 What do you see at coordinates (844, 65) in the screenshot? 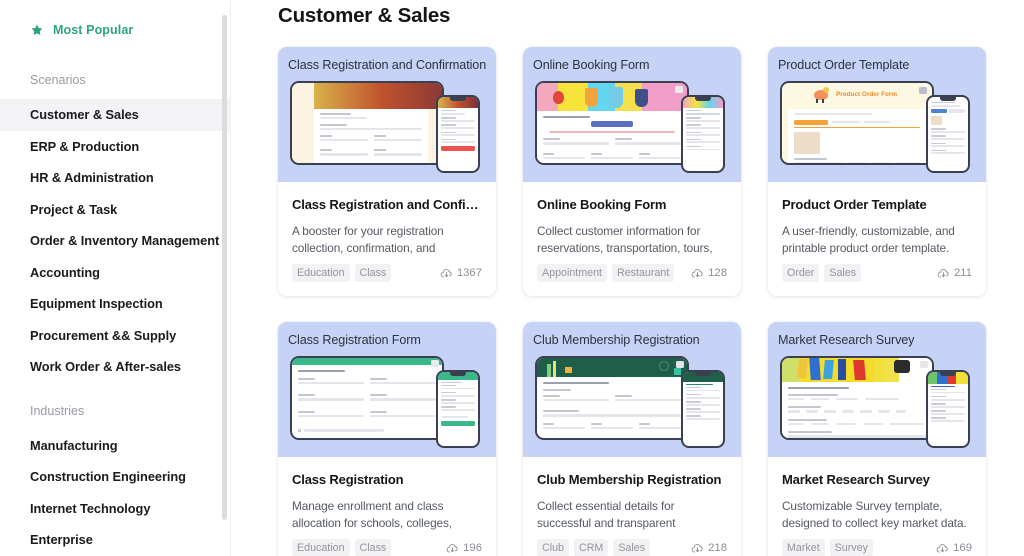
I see `card-banner-title: Product Order Template` at bounding box center [844, 65].